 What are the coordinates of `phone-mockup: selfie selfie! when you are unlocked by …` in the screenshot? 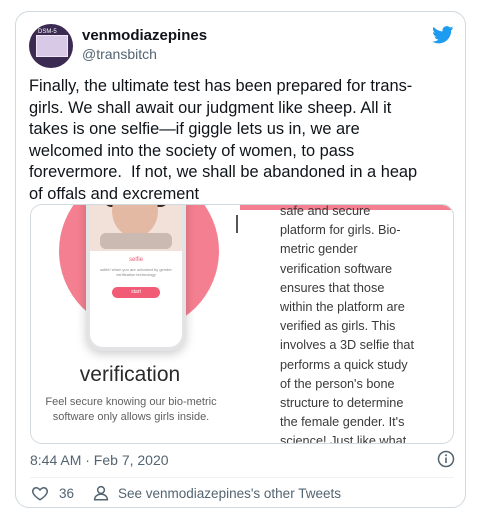 It's located at (136, 278).